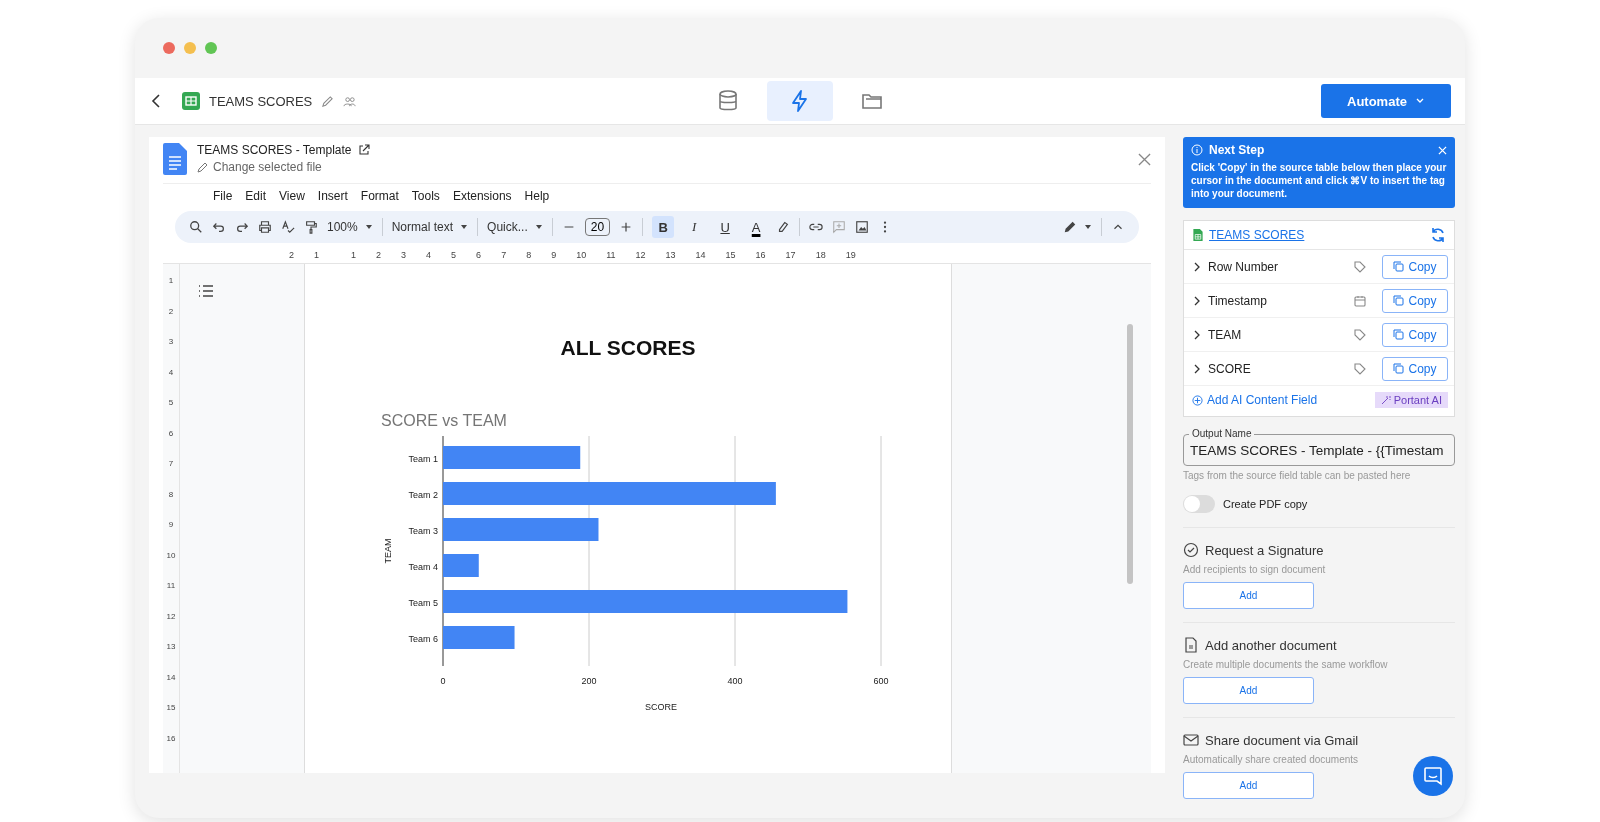  I want to click on highlighter-icon, so click(783, 227).